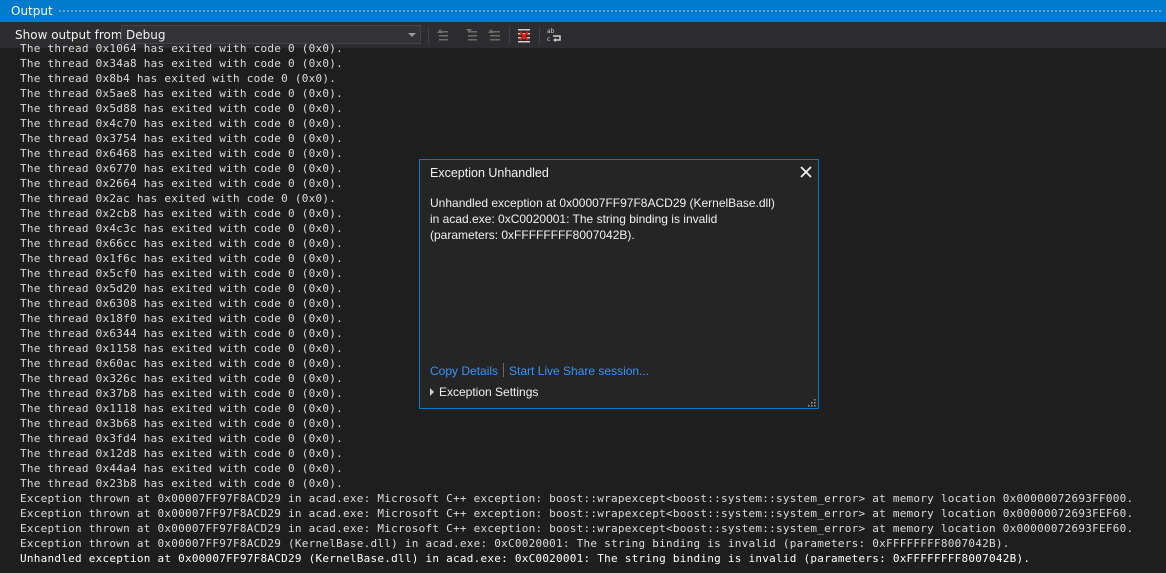 Image resolution: width=1166 pixels, height=573 pixels. What do you see at coordinates (412, 35) in the screenshot?
I see `chevron-down-icon` at bounding box center [412, 35].